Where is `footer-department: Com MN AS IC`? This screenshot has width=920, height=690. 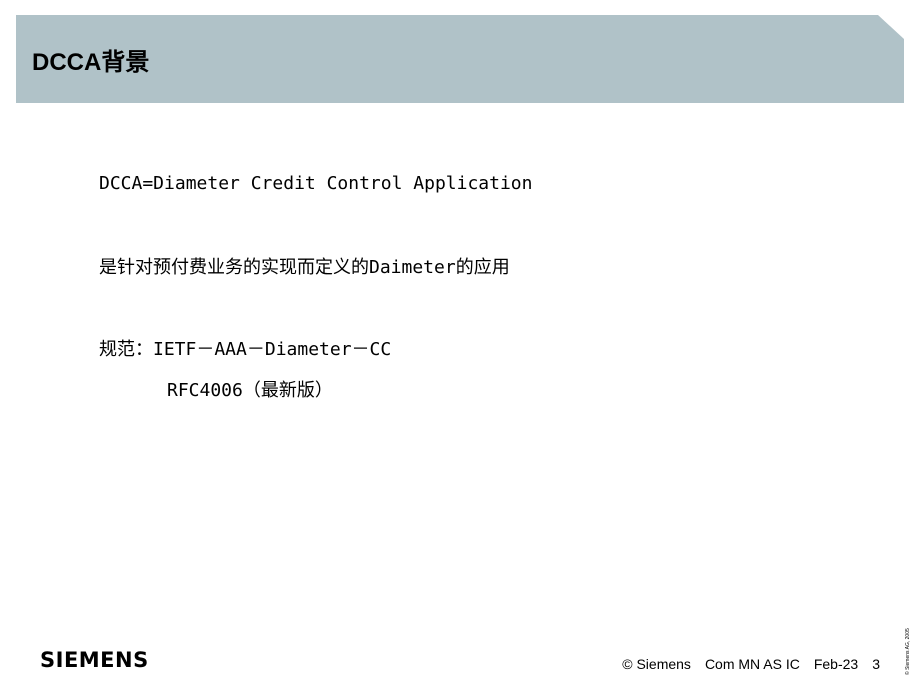
footer-department: Com MN AS IC is located at coordinates (752, 664).